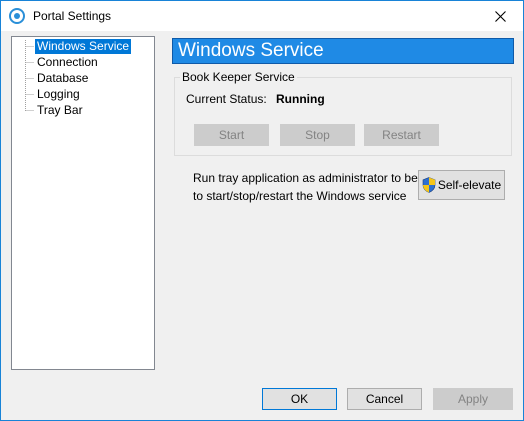 The height and width of the screenshot is (421, 524). Describe the element at coordinates (262, 16) in the screenshot. I see `title-bar: Portal Settings` at that location.